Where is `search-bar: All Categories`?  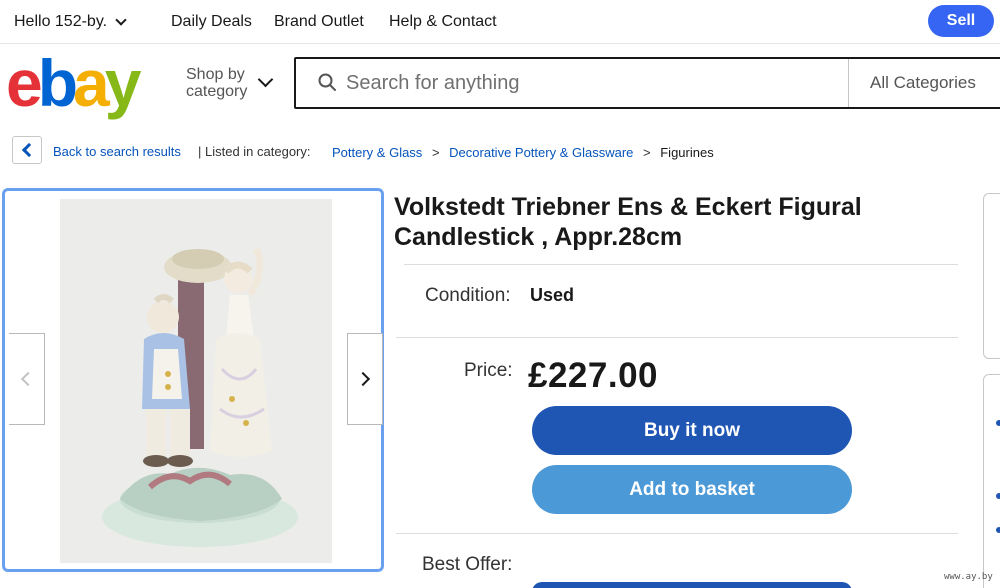
search-bar: All Categories is located at coordinates (647, 83).